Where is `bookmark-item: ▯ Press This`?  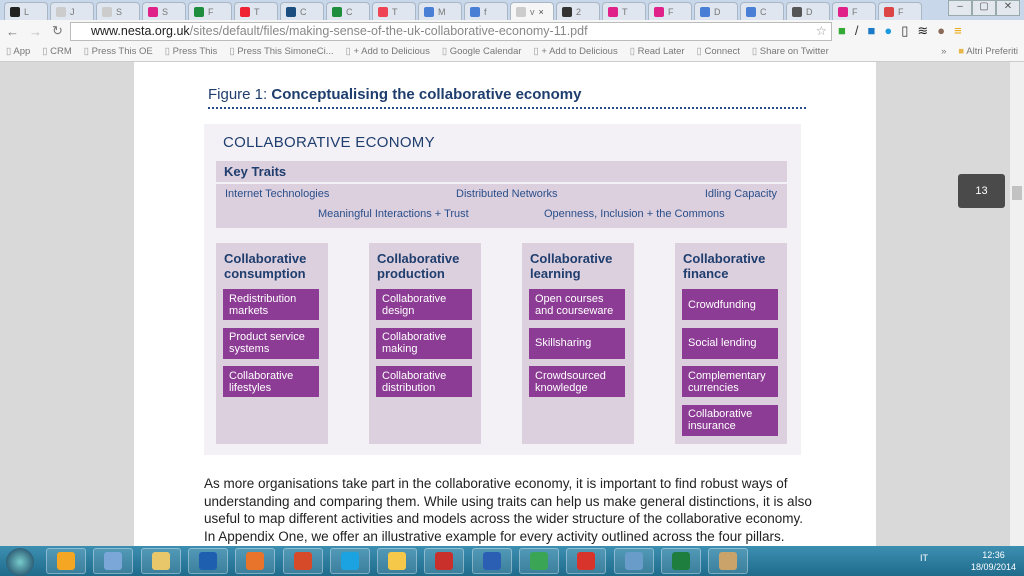
bookmark-item: ▯ Press This is located at coordinates (191, 51).